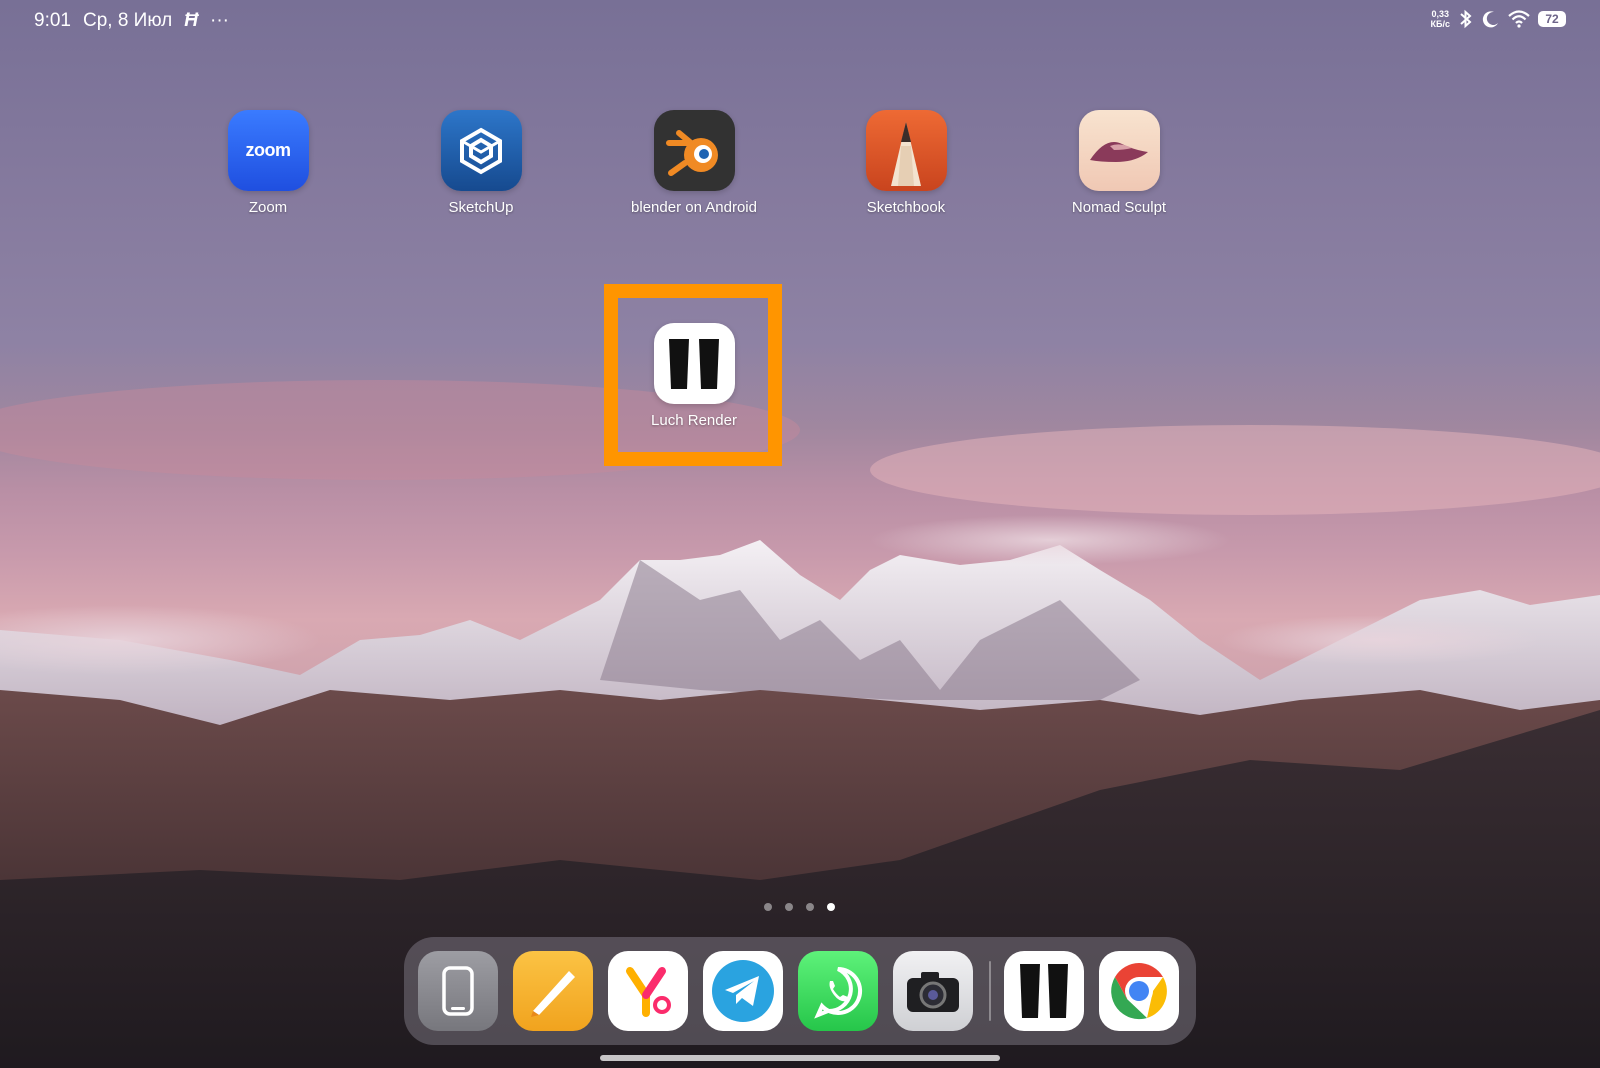 The width and height of the screenshot is (1600, 1068). Describe the element at coordinates (800, 22) in the screenshot. I see `status-bar: 9:01 Ср, 8 Июл Ħ ··· 0,33 КБ/с 72` at that location.